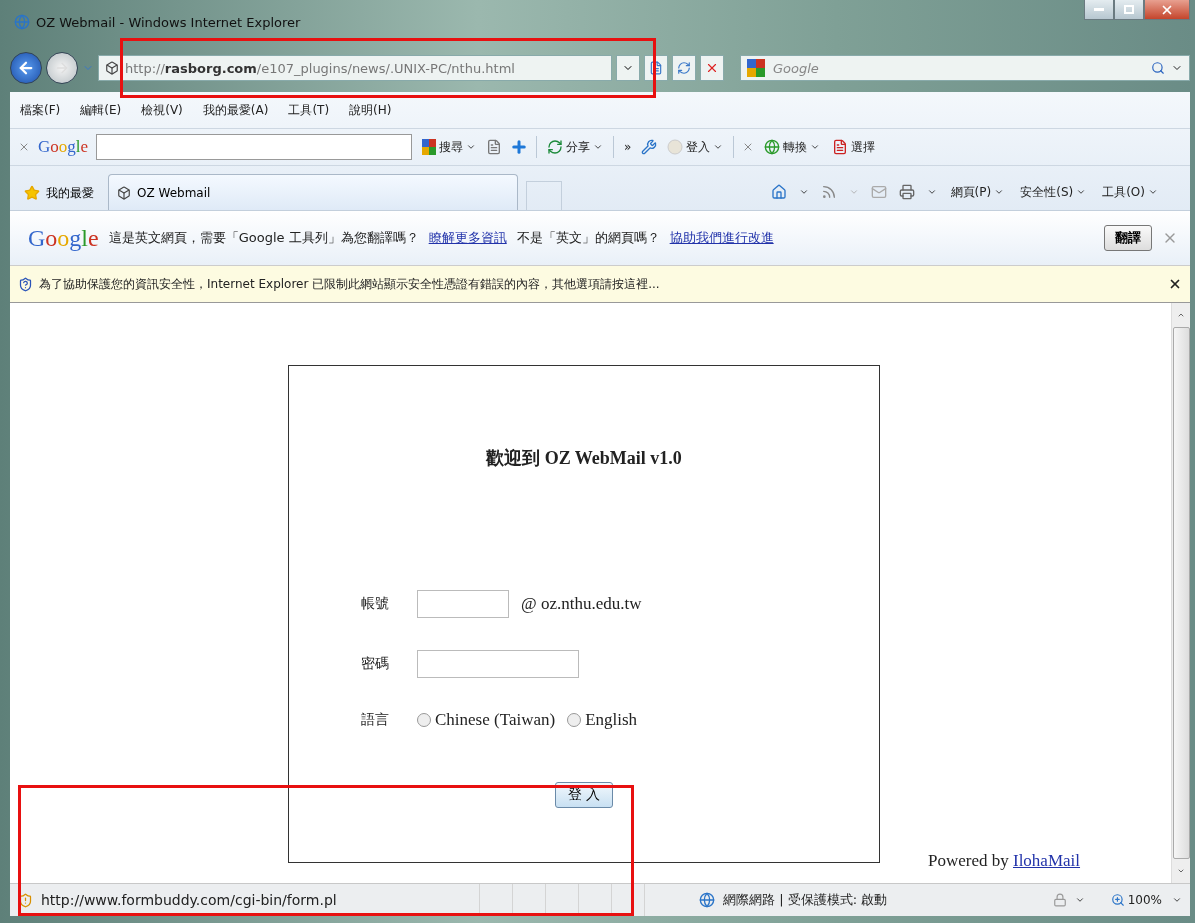 This screenshot has width=1195, height=923. Describe the element at coordinates (977, 192) in the screenshot. I see `command-button: 網頁(P)` at that location.